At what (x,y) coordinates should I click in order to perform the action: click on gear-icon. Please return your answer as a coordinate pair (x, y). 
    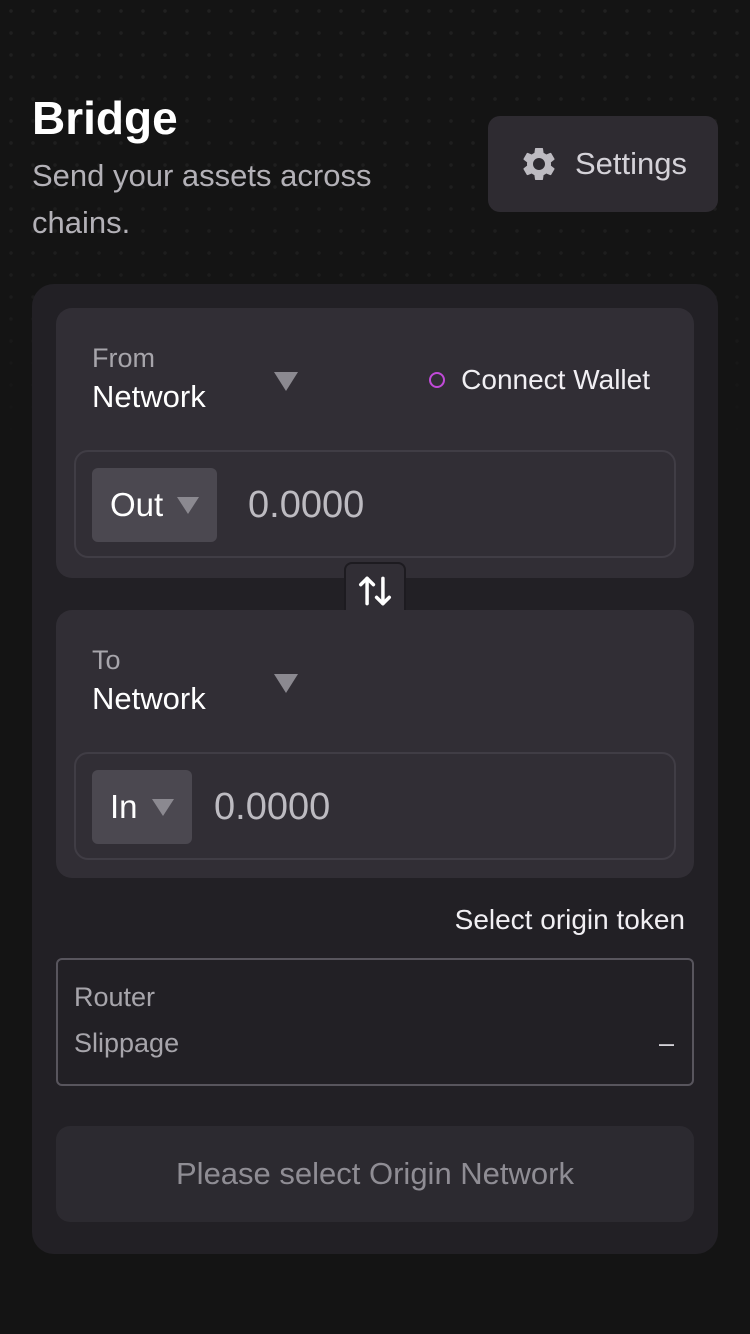
    Looking at the image, I should click on (539, 164).